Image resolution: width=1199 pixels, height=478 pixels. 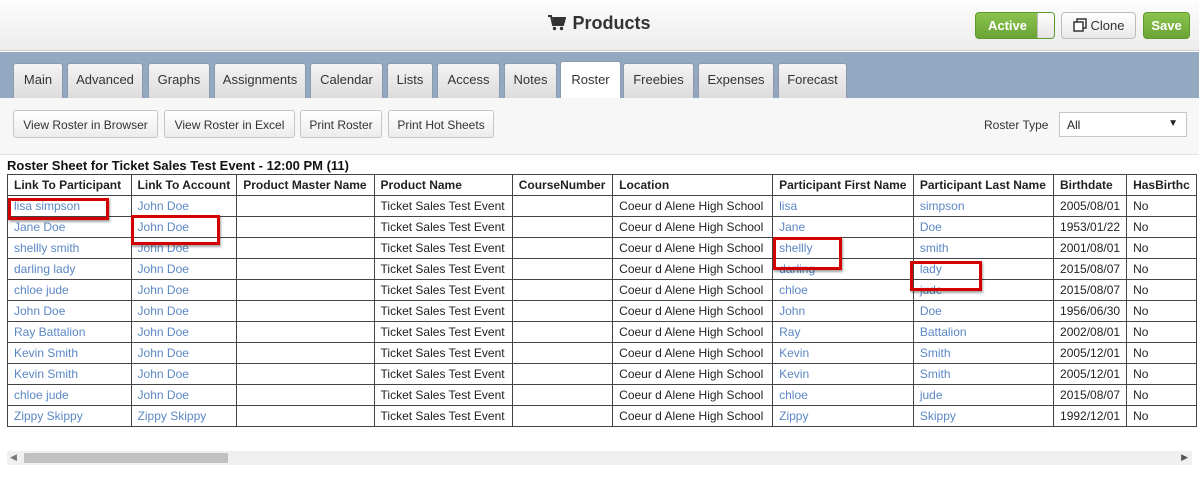 I want to click on active-toggle-label: Active, so click(x=1007, y=25).